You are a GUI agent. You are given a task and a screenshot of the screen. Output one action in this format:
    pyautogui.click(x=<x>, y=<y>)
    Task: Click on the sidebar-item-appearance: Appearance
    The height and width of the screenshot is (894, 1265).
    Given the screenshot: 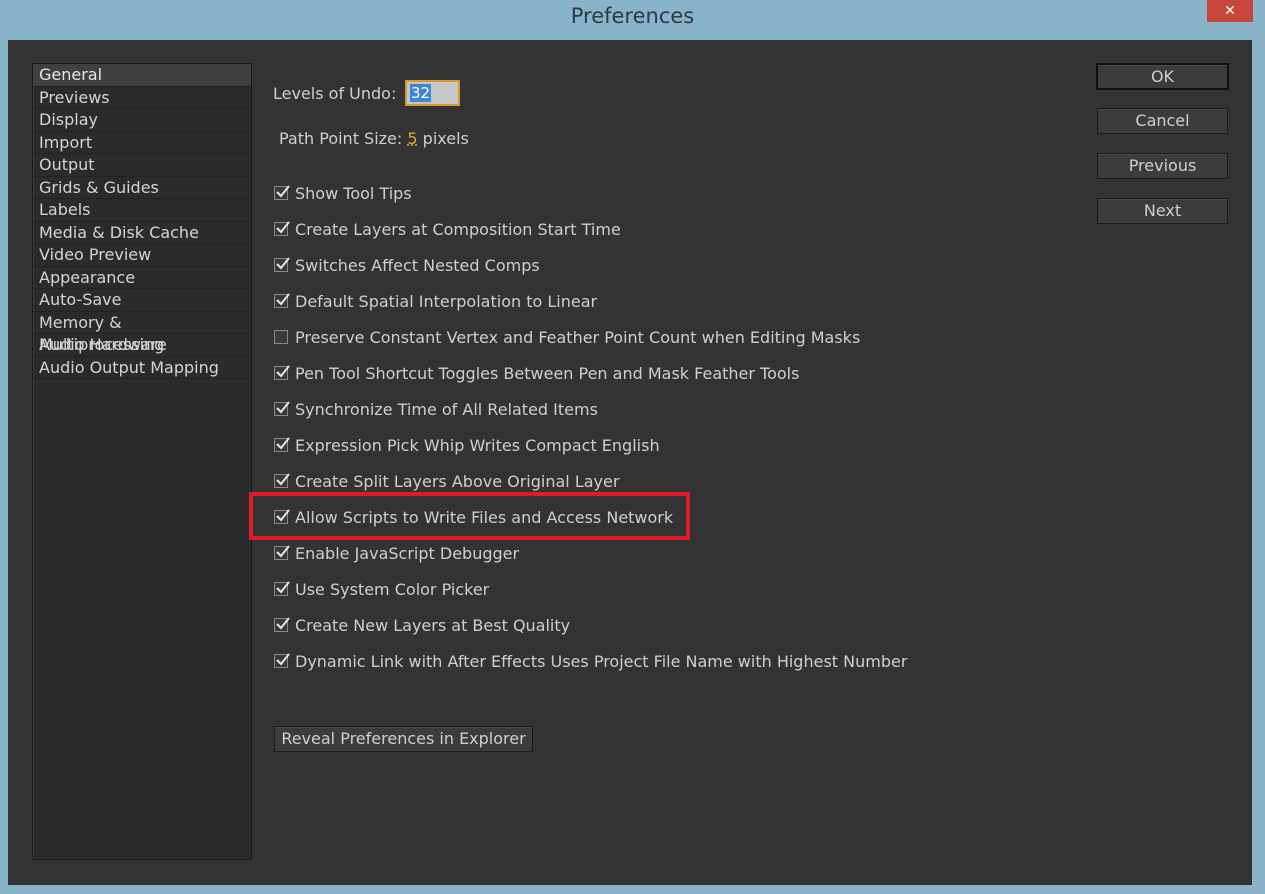 What is the action you would take?
    pyautogui.click(x=142, y=278)
    